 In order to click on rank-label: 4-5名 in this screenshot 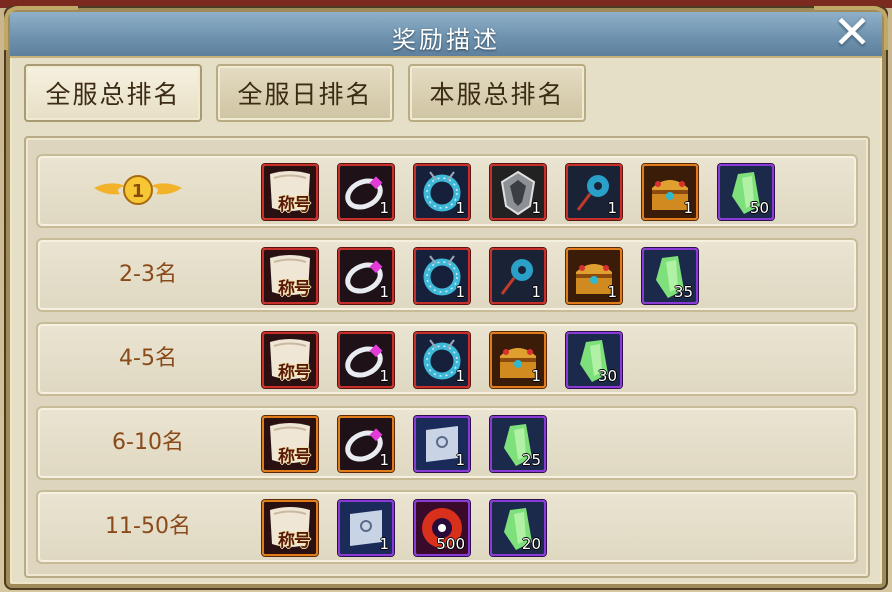, I will do `click(148, 358)`.